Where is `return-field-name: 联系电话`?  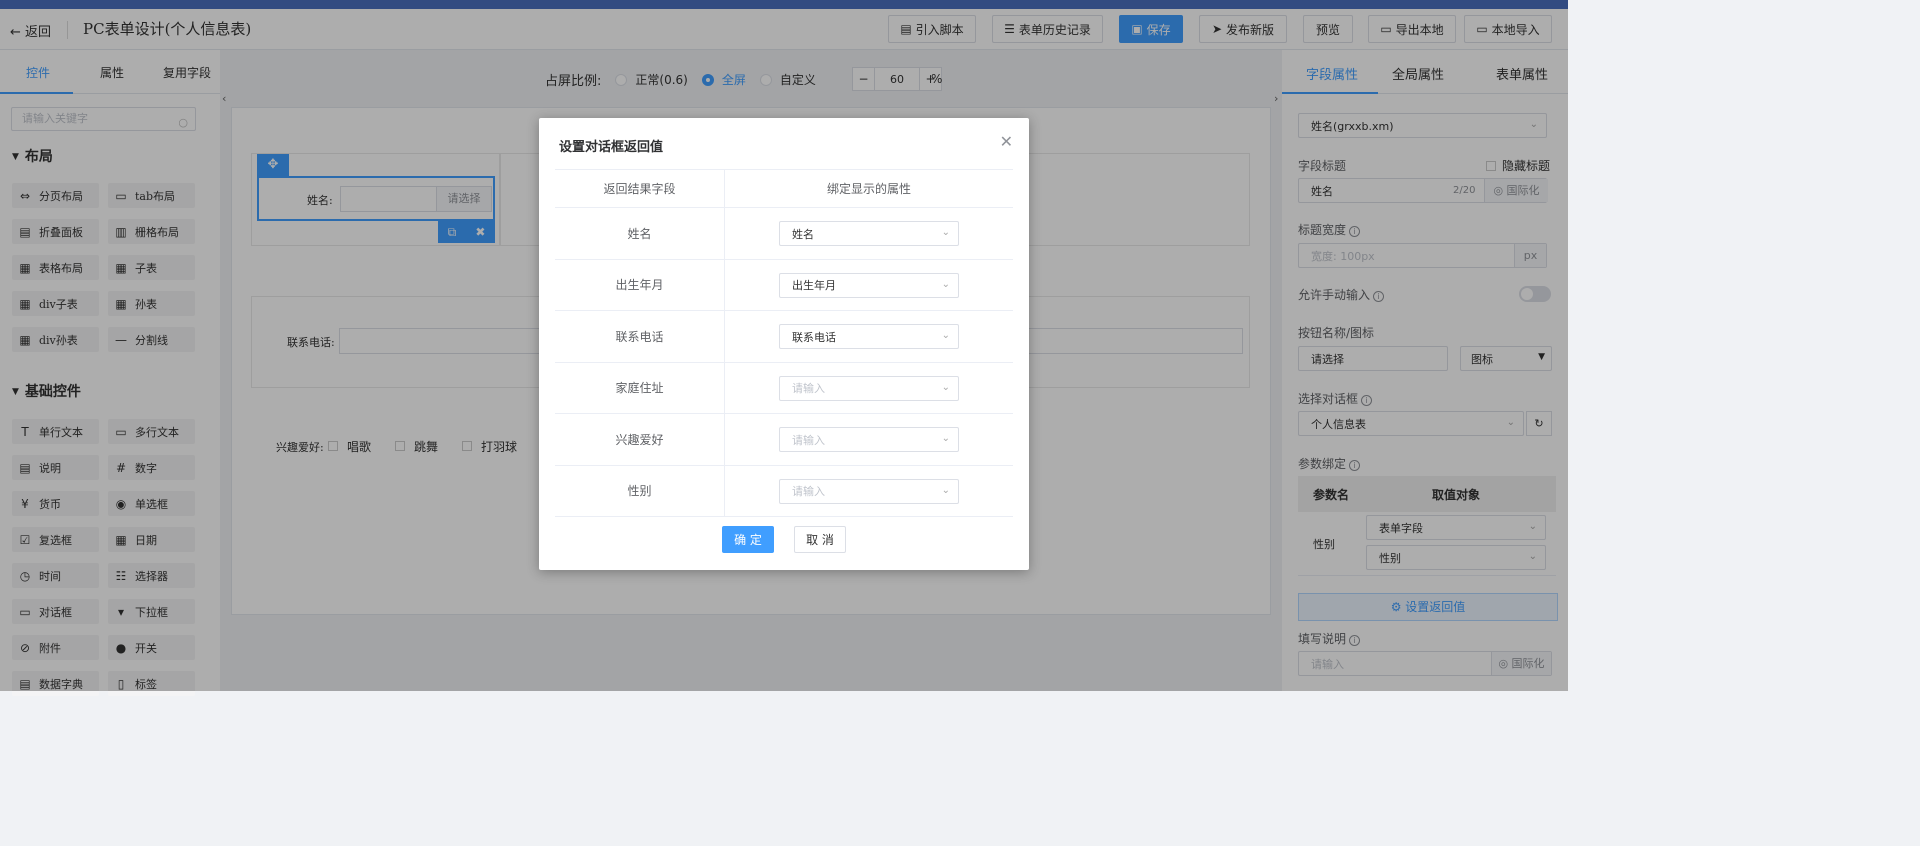
return-field-name: 联系电话 is located at coordinates (640, 336).